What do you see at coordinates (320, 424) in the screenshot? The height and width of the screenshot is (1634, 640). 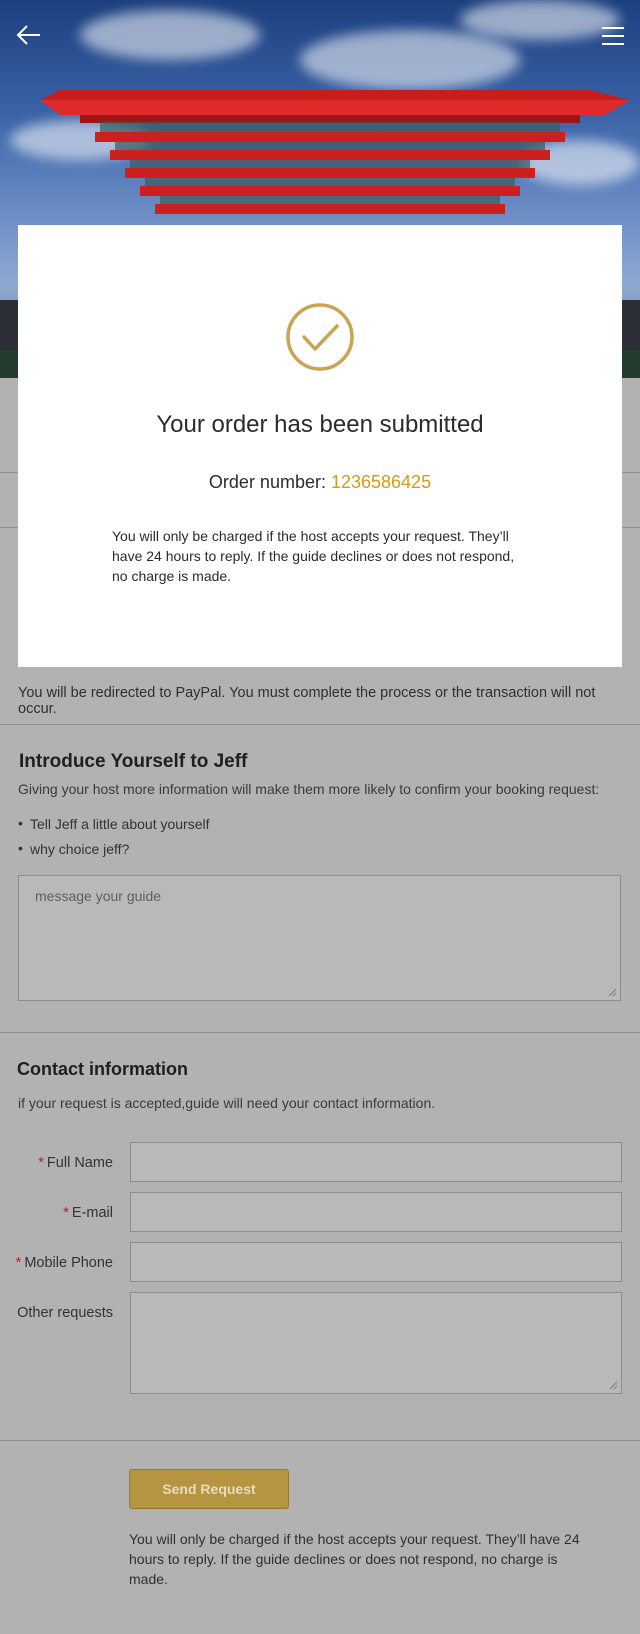 I see `modal-title: Your order has been submitted` at bounding box center [320, 424].